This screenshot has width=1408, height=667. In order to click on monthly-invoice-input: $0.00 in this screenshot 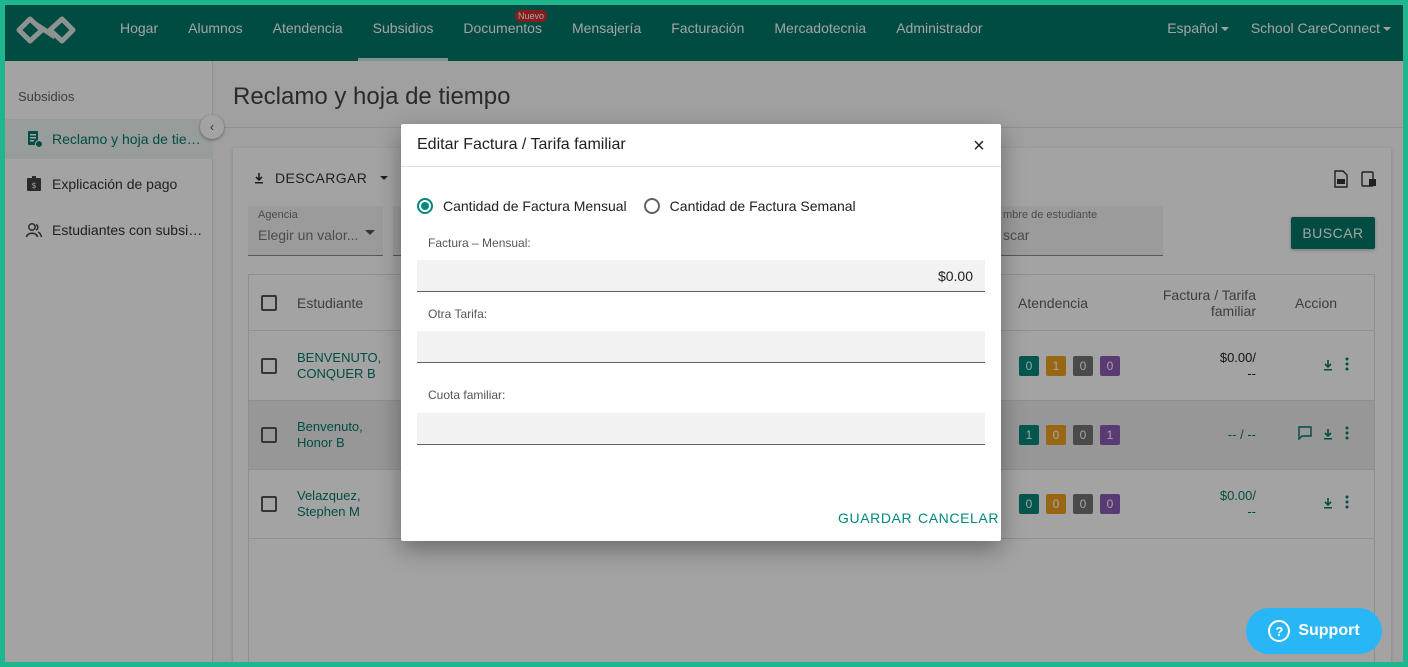, I will do `click(701, 276)`.